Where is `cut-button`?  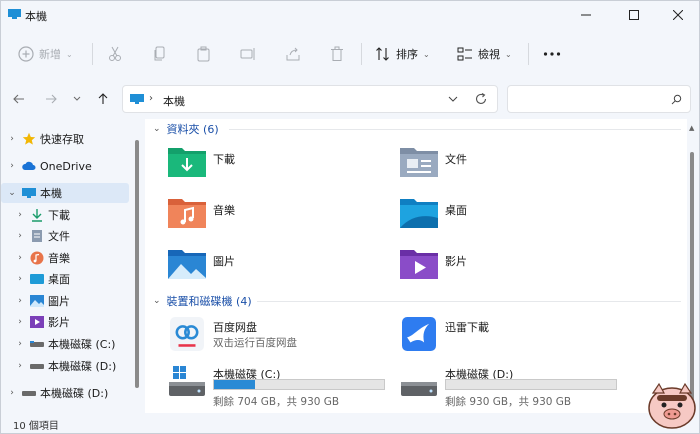
cut-button is located at coordinates (115, 54).